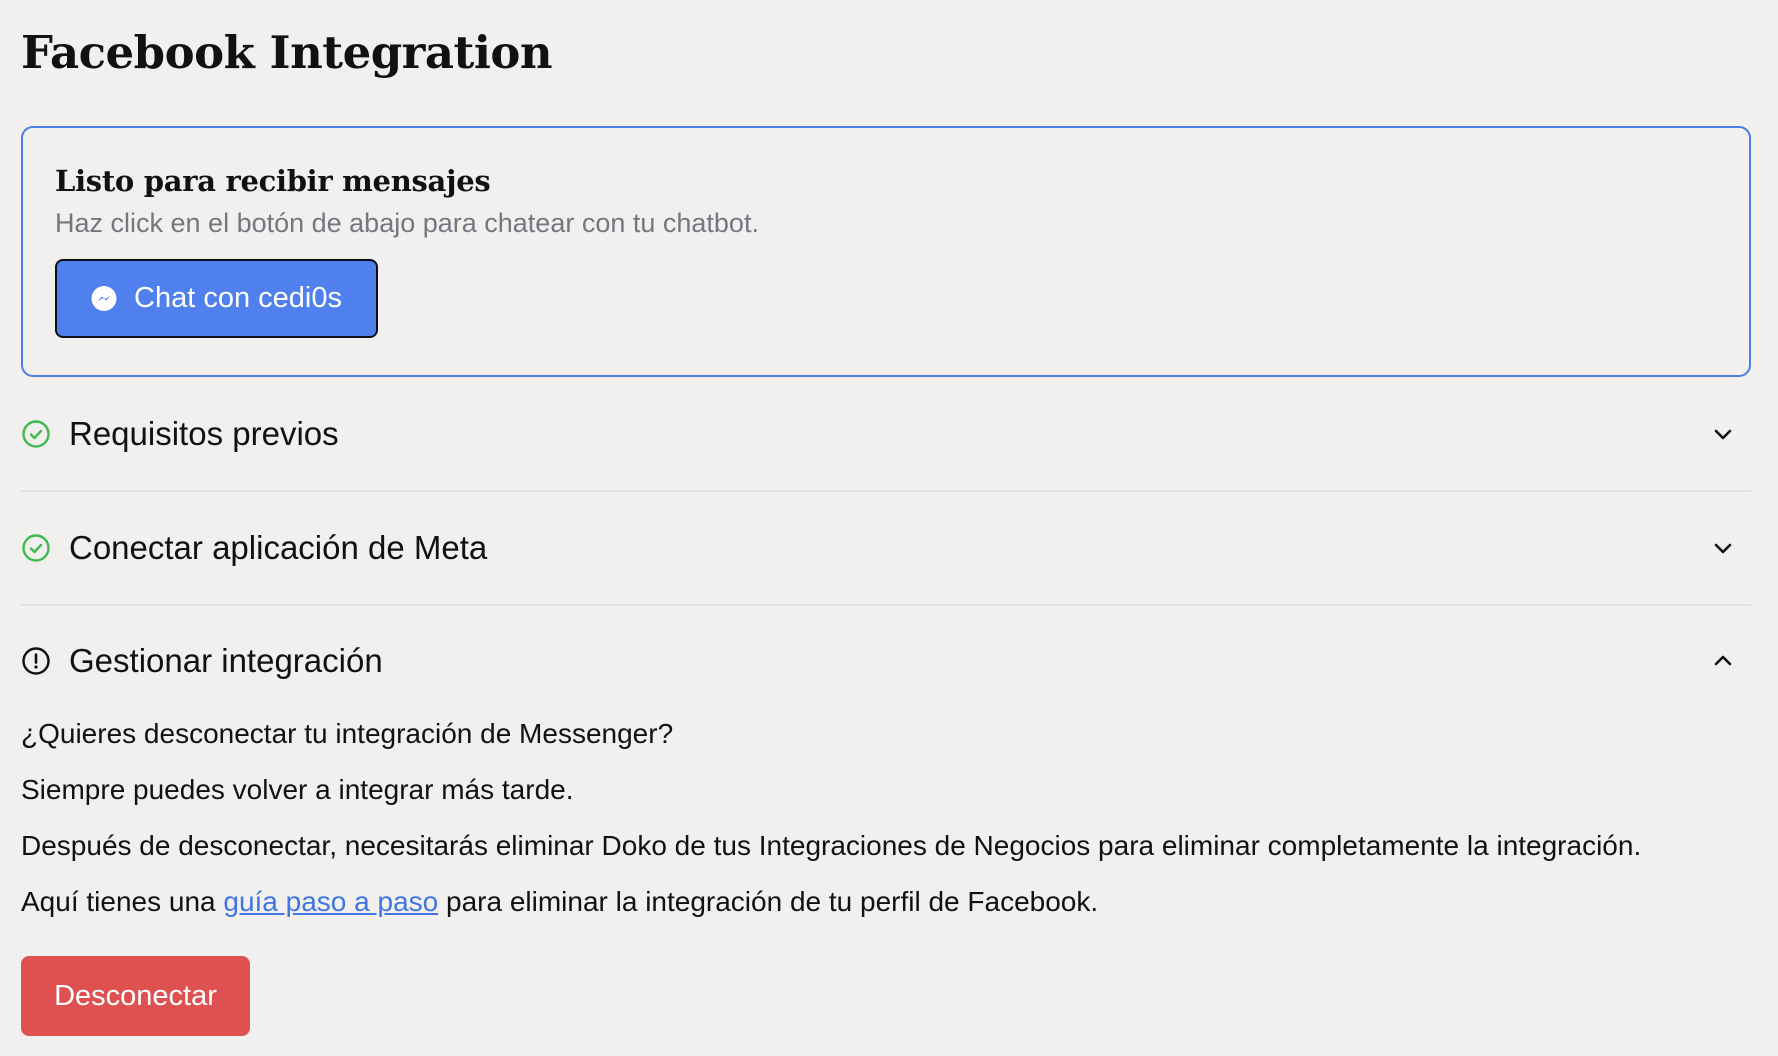  Describe the element at coordinates (886, 434) in the screenshot. I see `accordion-item-requisitos: Requisitos previos` at that location.